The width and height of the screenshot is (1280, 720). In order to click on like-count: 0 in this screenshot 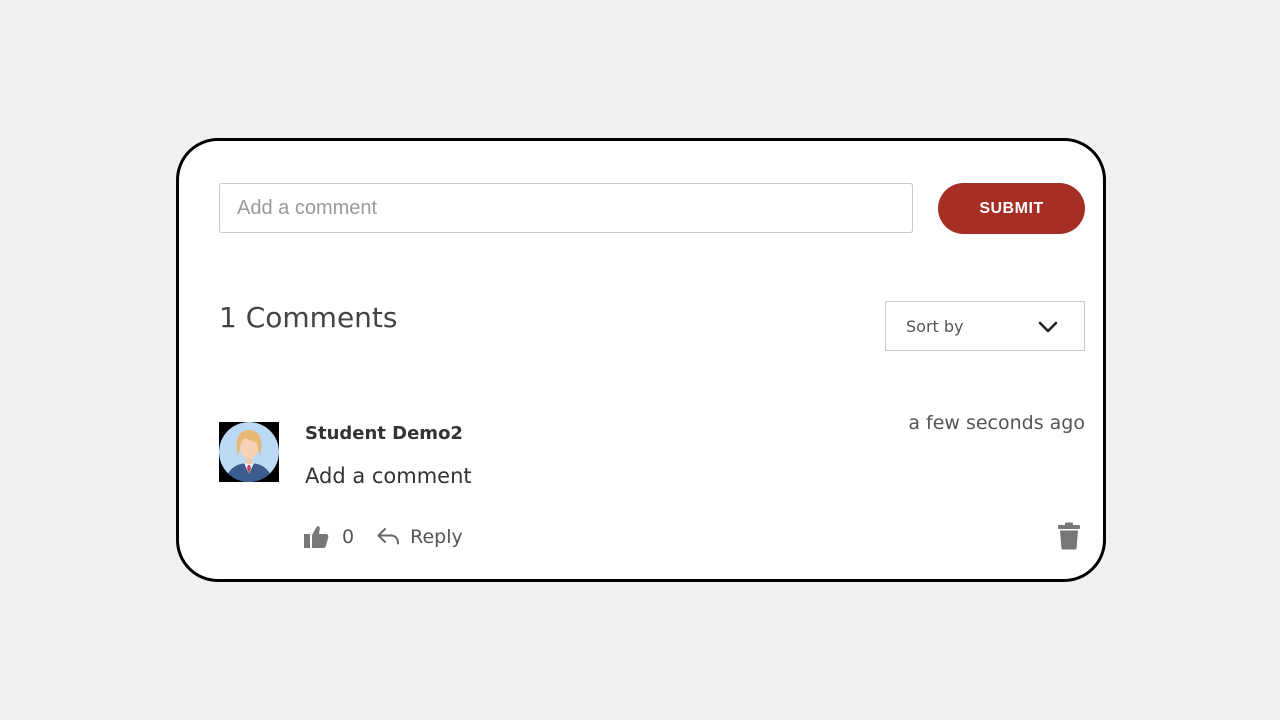, I will do `click(348, 537)`.